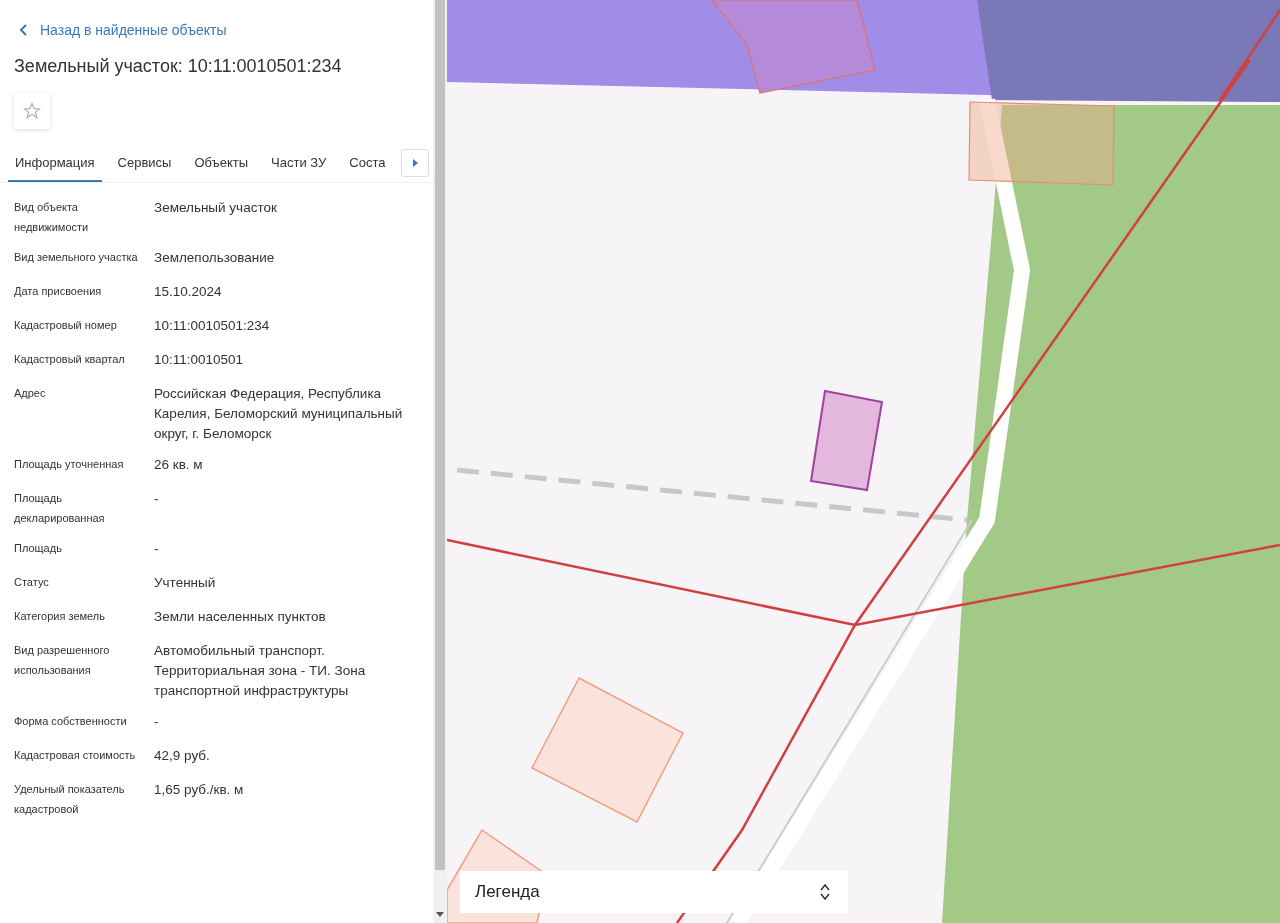  Describe the element at coordinates (215, 258) in the screenshot. I see `property-value: Землепользование` at that location.